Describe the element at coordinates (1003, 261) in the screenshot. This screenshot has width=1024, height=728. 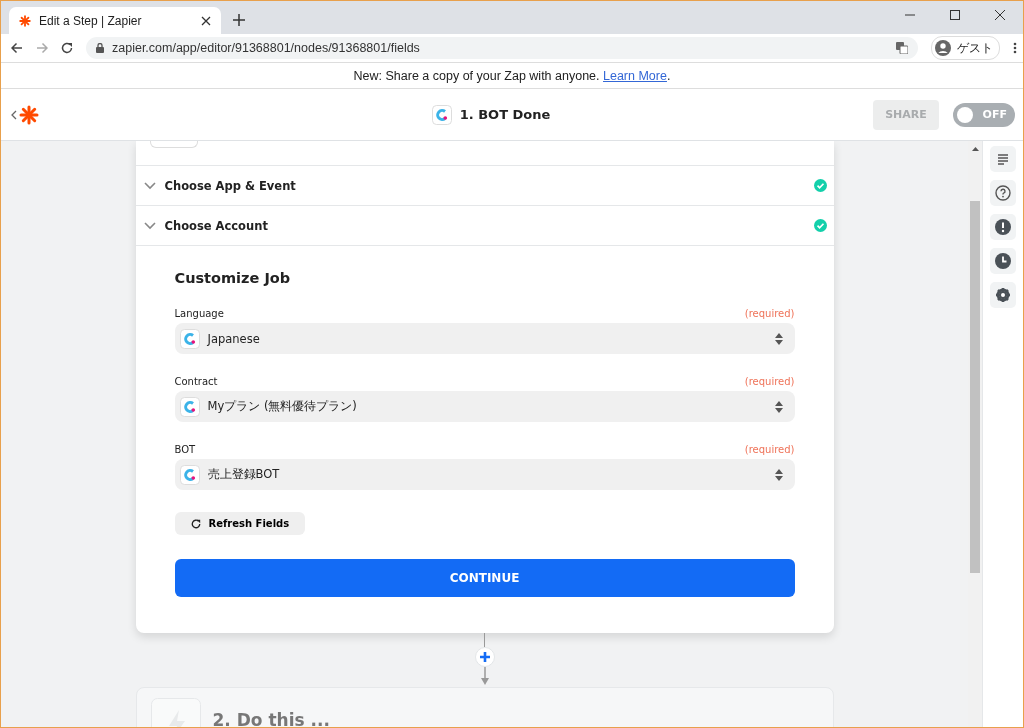
I see `clock-icon` at that location.